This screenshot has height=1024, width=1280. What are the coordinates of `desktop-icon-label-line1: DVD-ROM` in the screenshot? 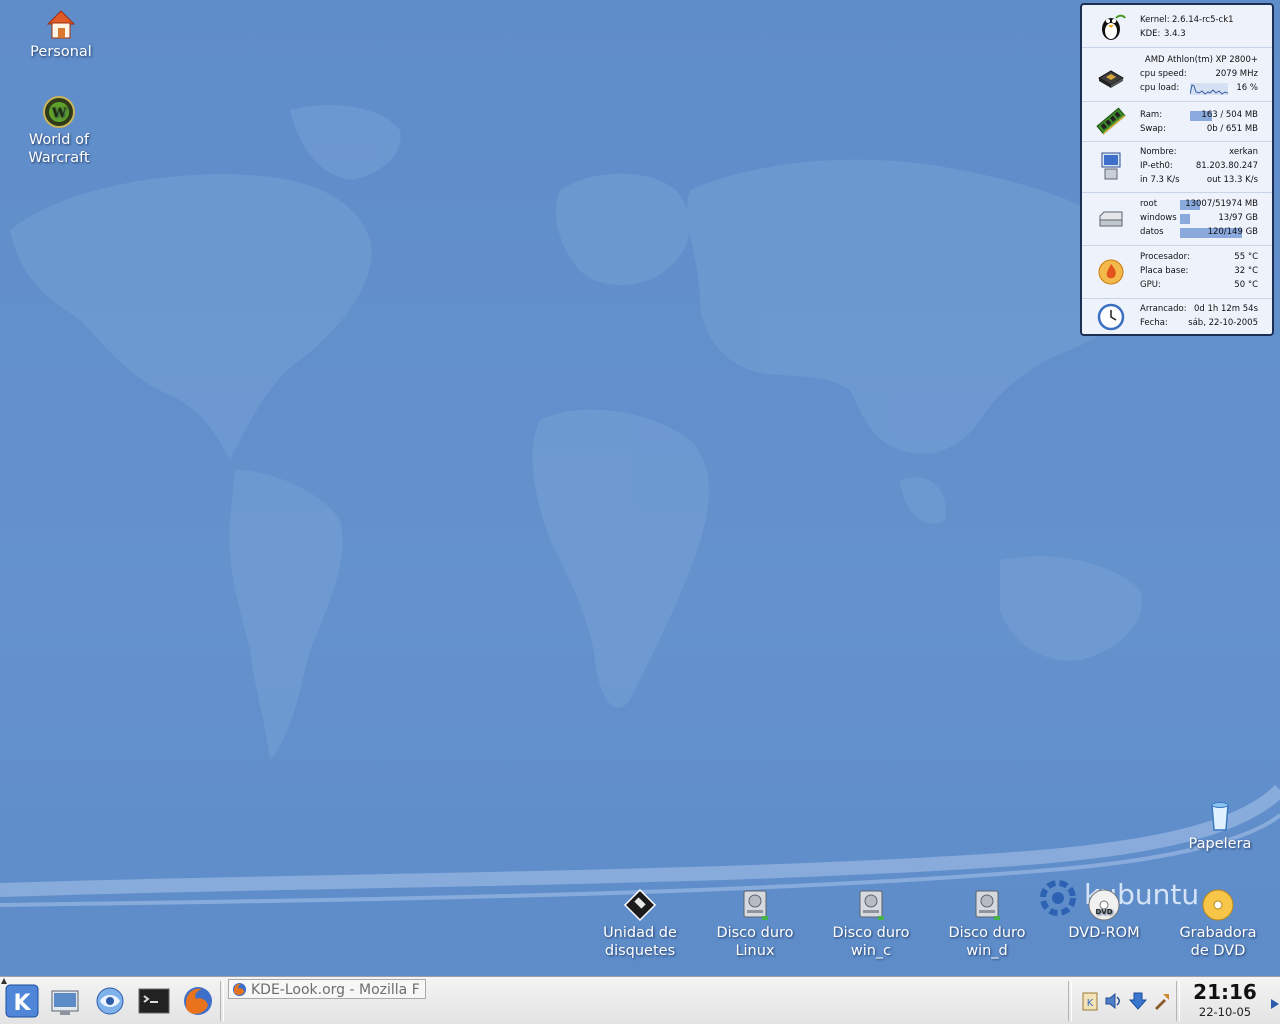 It's located at (1104, 933).